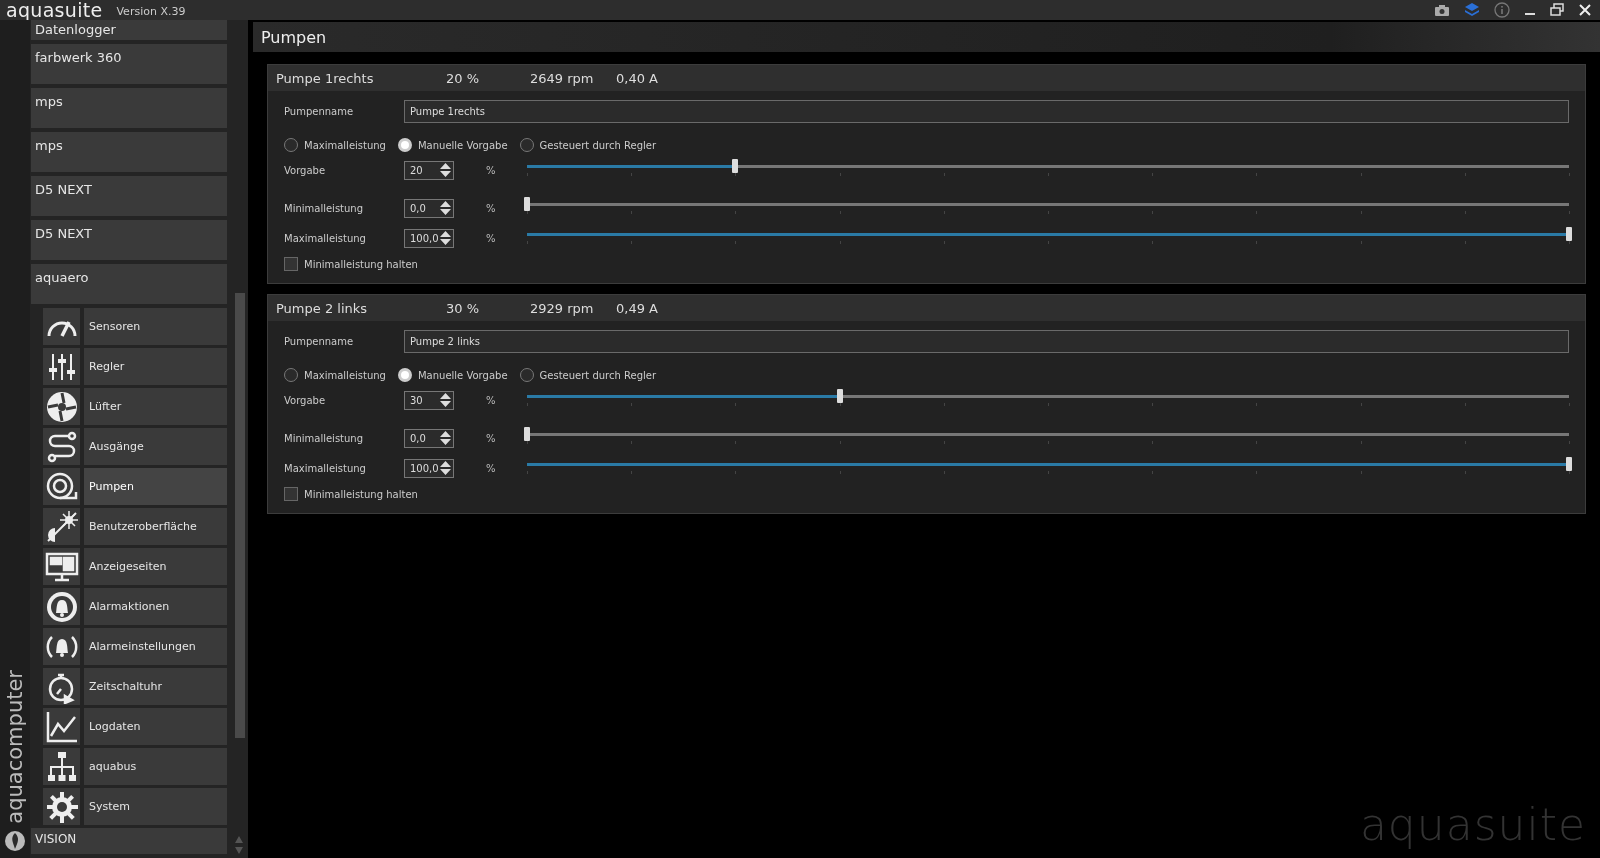 The width and height of the screenshot is (1600, 858). What do you see at coordinates (129, 284) in the screenshot?
I see `device-item: aquaero` at bounding box center [129, 284].